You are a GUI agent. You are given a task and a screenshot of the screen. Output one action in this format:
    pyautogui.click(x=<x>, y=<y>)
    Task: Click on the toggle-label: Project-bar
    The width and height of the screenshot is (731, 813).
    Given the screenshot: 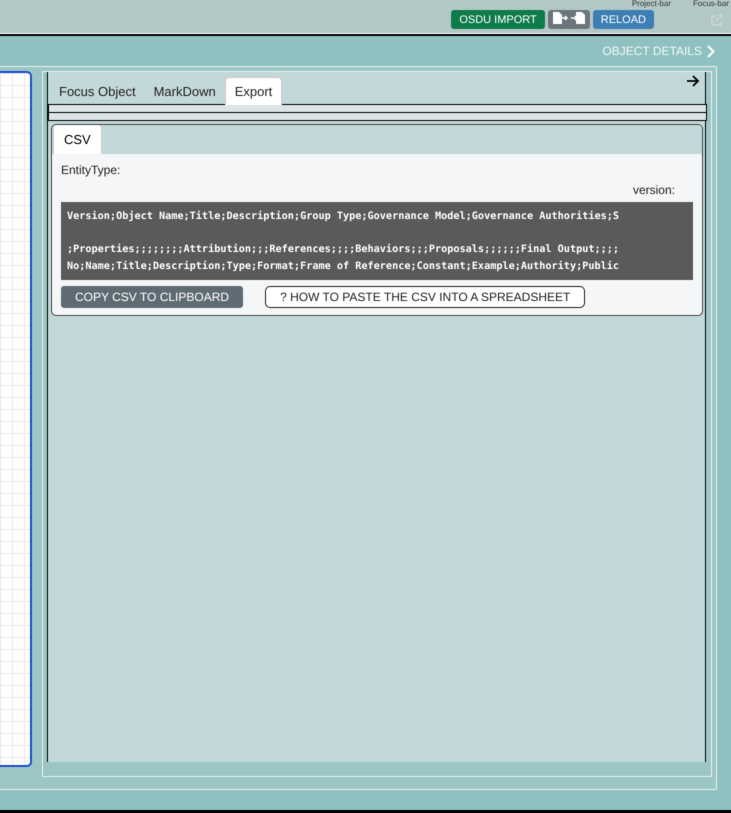 What is the action you would take?
    pyautogui.click(x=651, y=4)
    